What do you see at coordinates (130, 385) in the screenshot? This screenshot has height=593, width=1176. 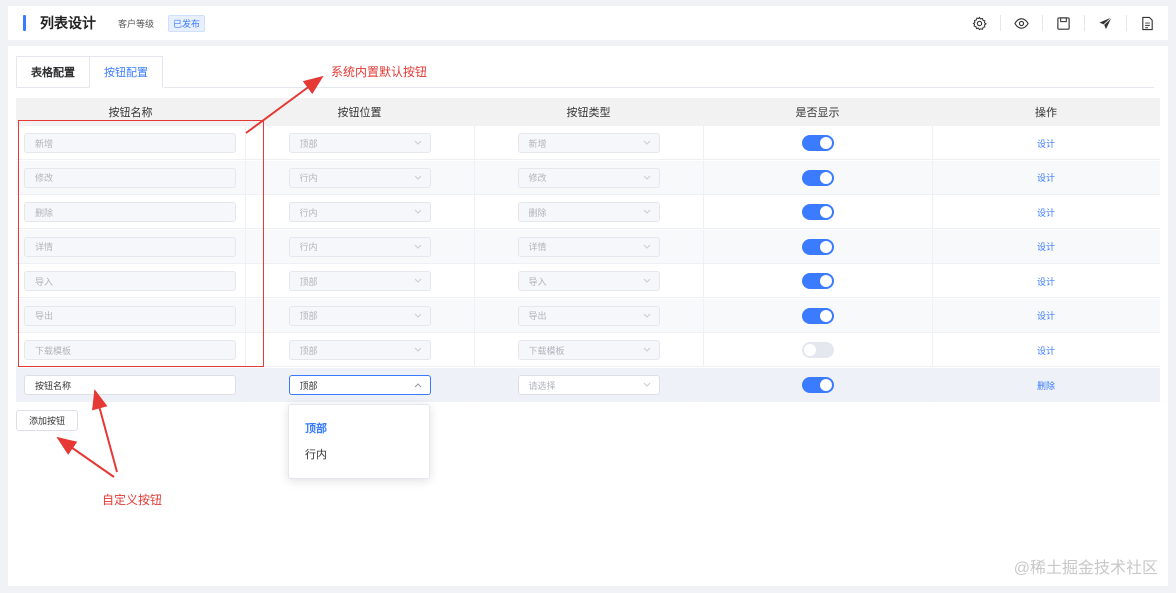 I see `button-name-input: 按钮名称` at bounding box center [130, 385].